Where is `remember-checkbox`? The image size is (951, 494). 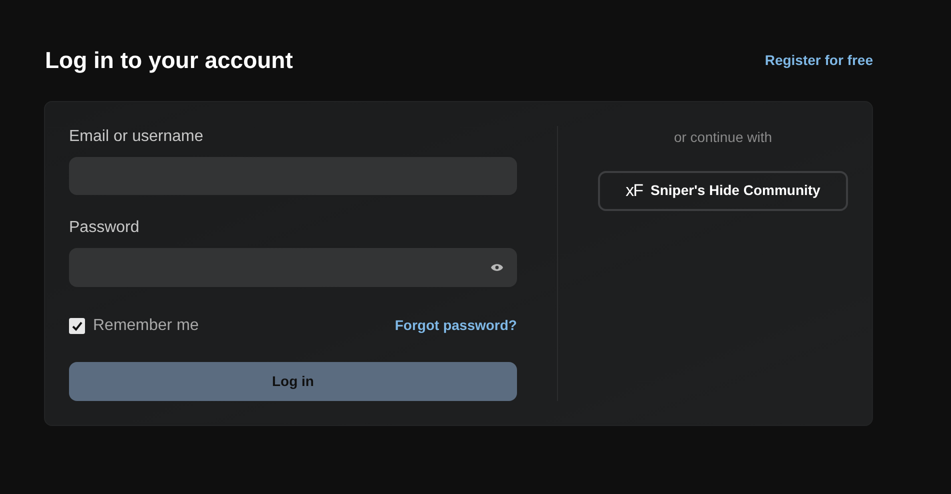 remember-checkbox is located at coordinates (77, 326).